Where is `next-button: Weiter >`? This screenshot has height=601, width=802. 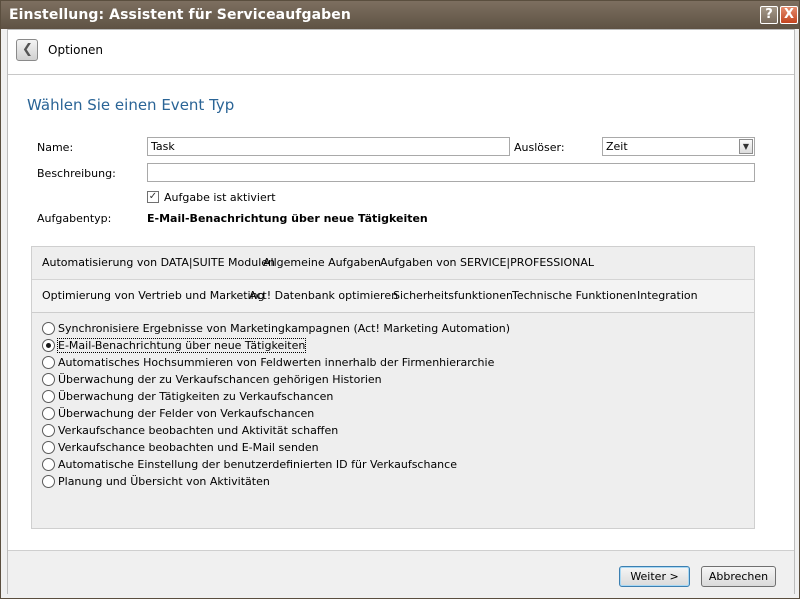
next-button: Weiter > is located at coordinates (654, 576).